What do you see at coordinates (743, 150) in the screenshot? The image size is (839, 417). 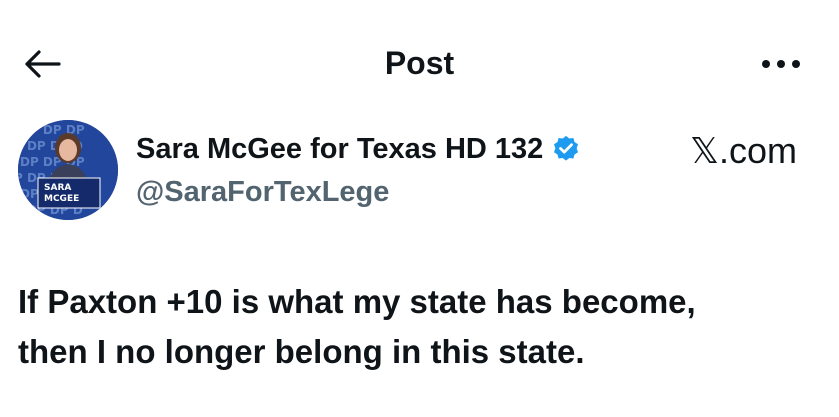 I see `x-com-watermark: 𝕏.com` at bounding box center [743, 150].